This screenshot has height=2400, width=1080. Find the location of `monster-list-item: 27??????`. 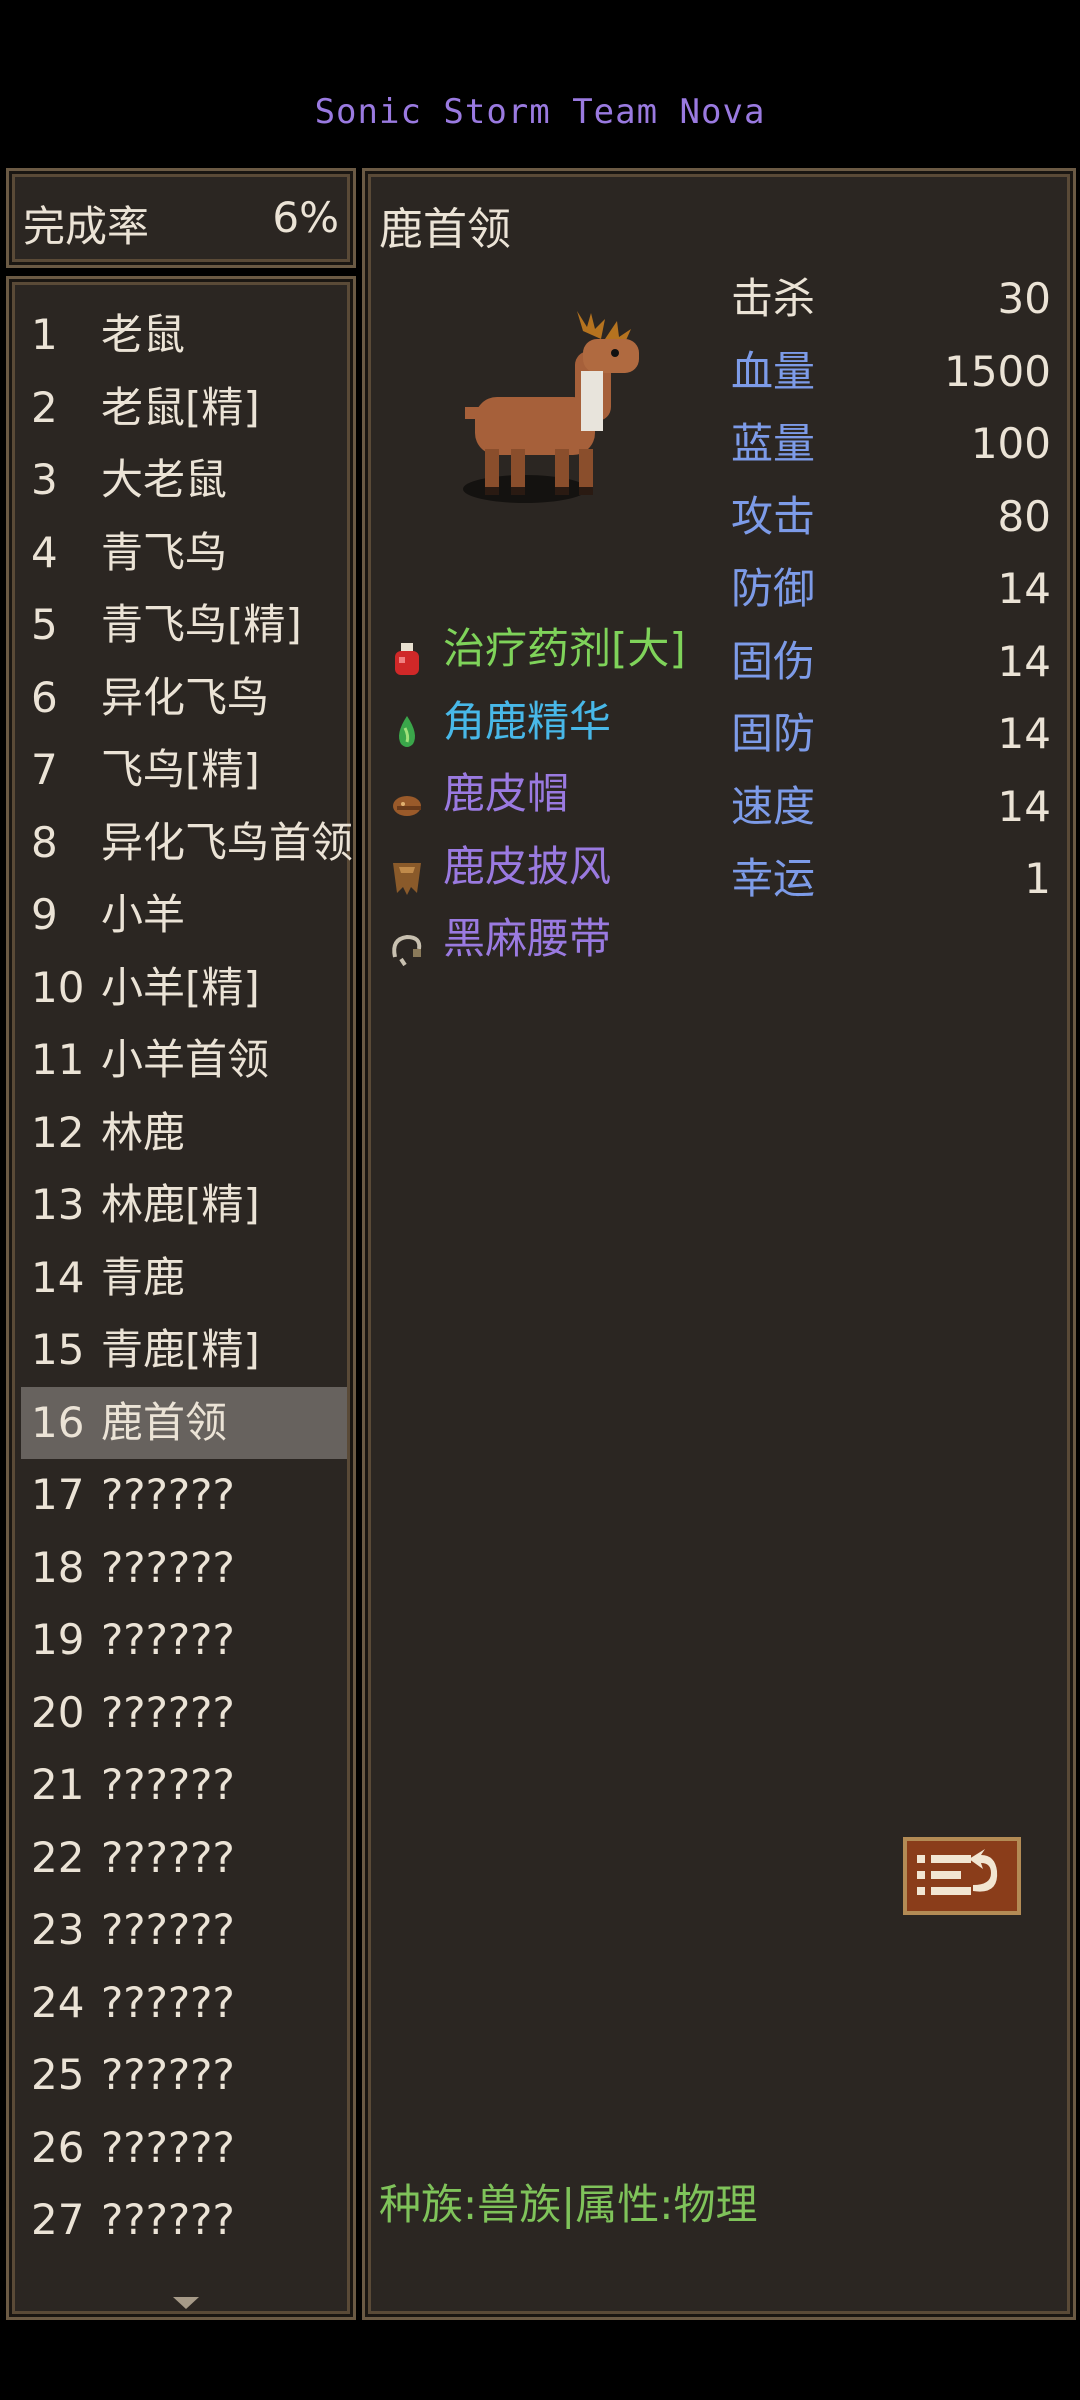

monster-list-item: 27?????? is located at coordinates (184, 2220).